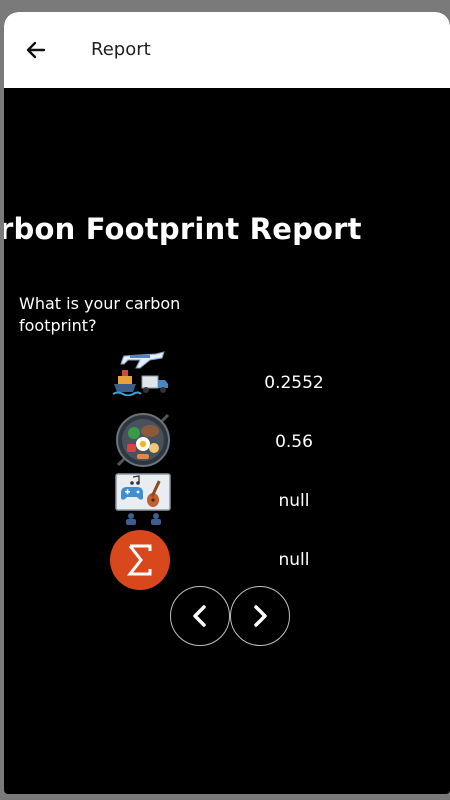  What do you see at coordinates (143, 440) in the screenshot?
I see `food-icon` at bounding box center [143, 440].